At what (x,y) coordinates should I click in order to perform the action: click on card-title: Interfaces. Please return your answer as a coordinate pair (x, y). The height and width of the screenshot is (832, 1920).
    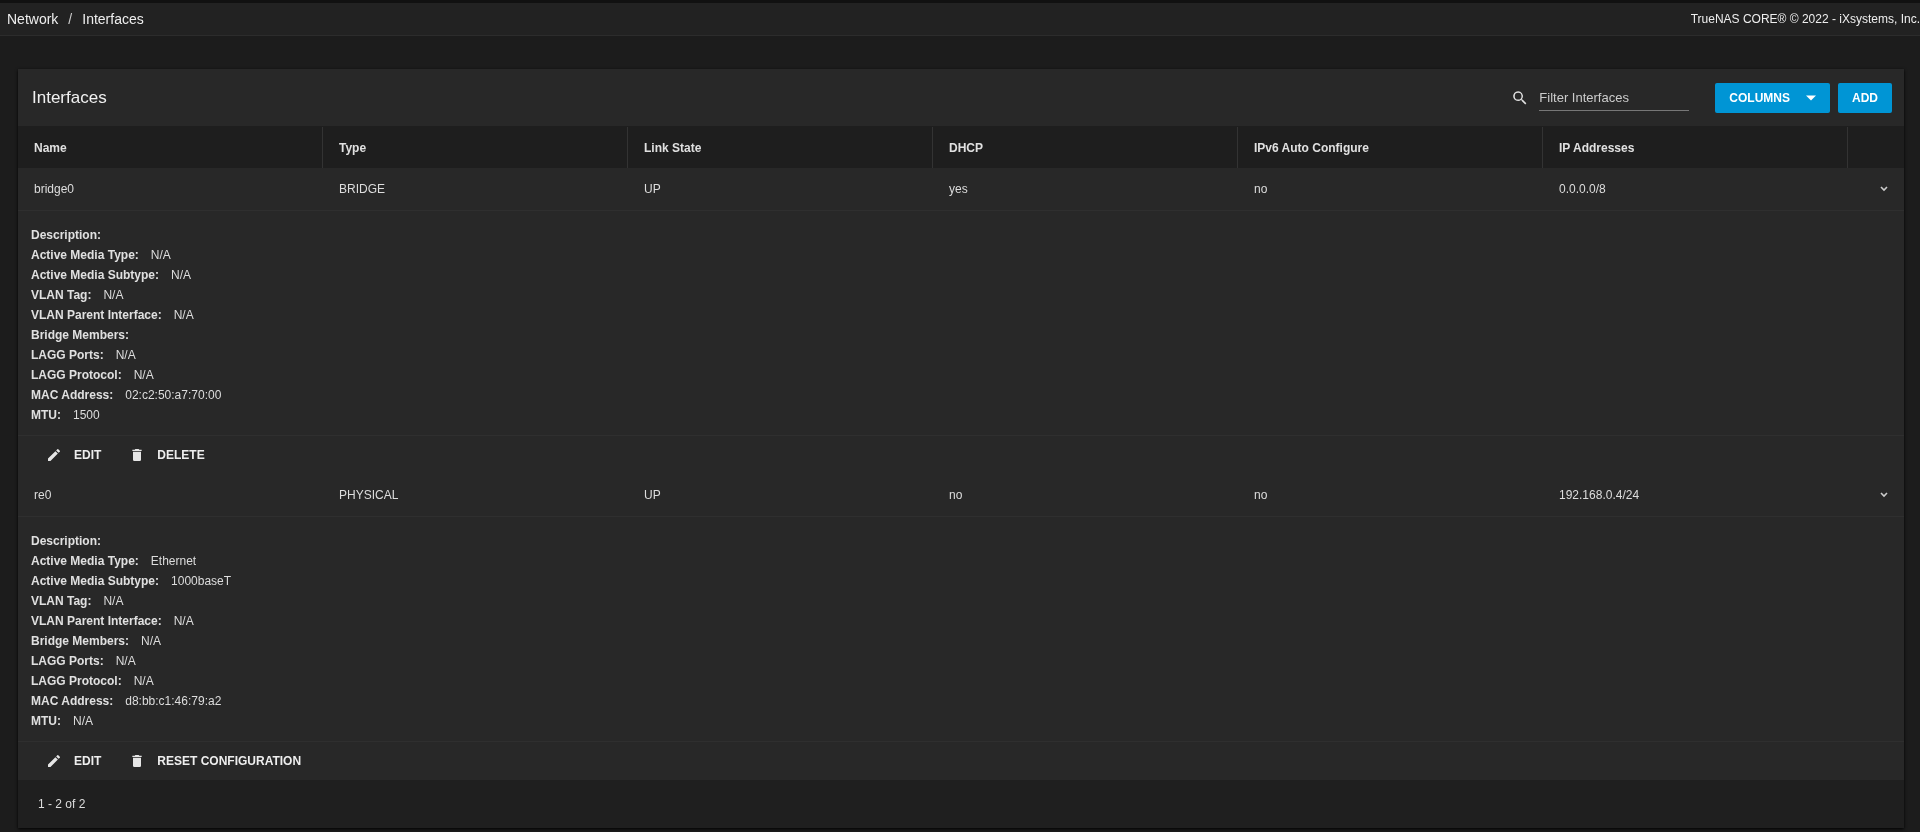
    Looking at the image, I should click on (69, 97).